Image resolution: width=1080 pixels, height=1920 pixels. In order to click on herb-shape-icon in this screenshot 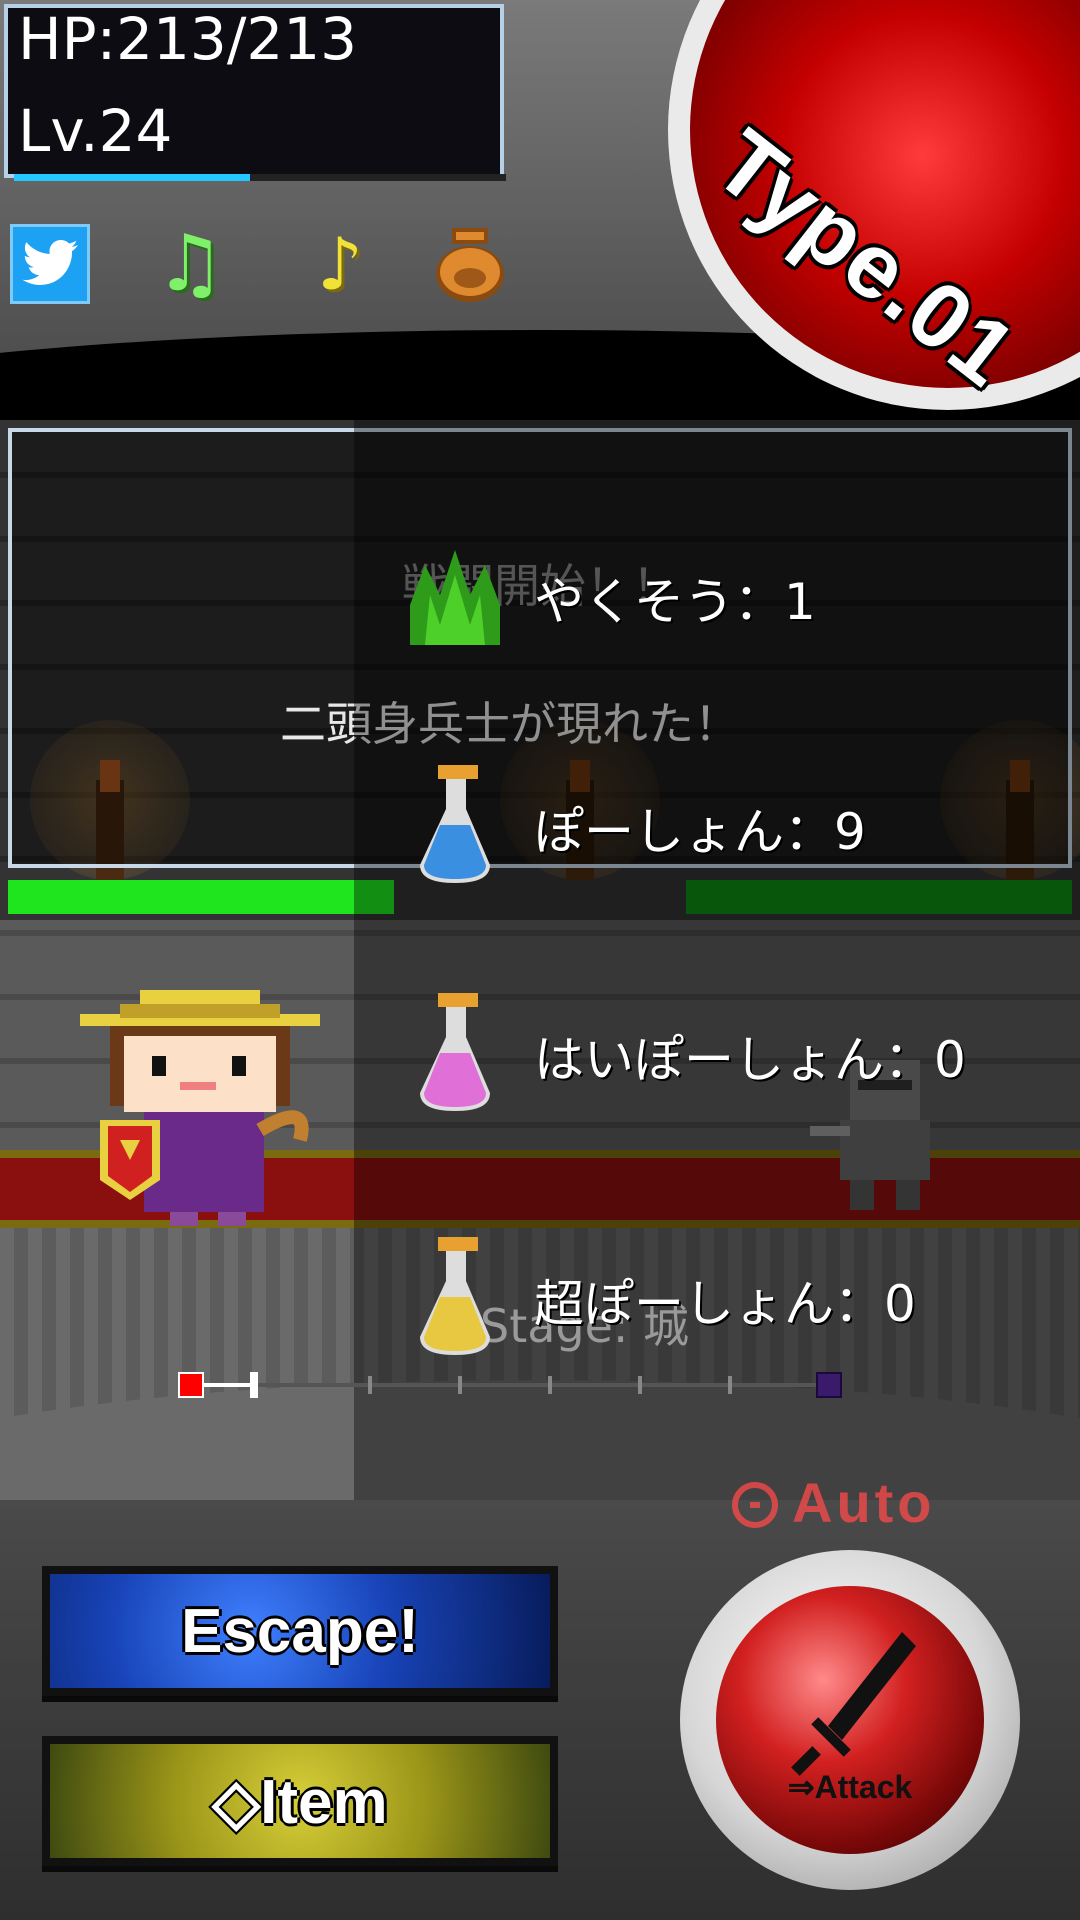, I will do `click(455, 597)`.